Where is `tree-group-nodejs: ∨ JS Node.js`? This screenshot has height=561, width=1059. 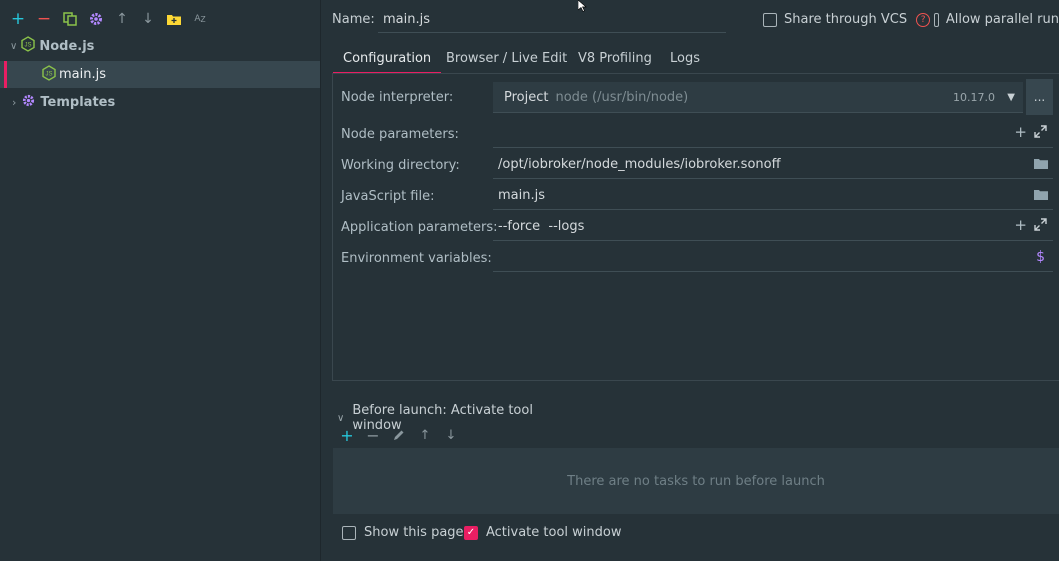 tree-group-nodejs: ∨ JS Node.js is located at coordinates (160, 46).